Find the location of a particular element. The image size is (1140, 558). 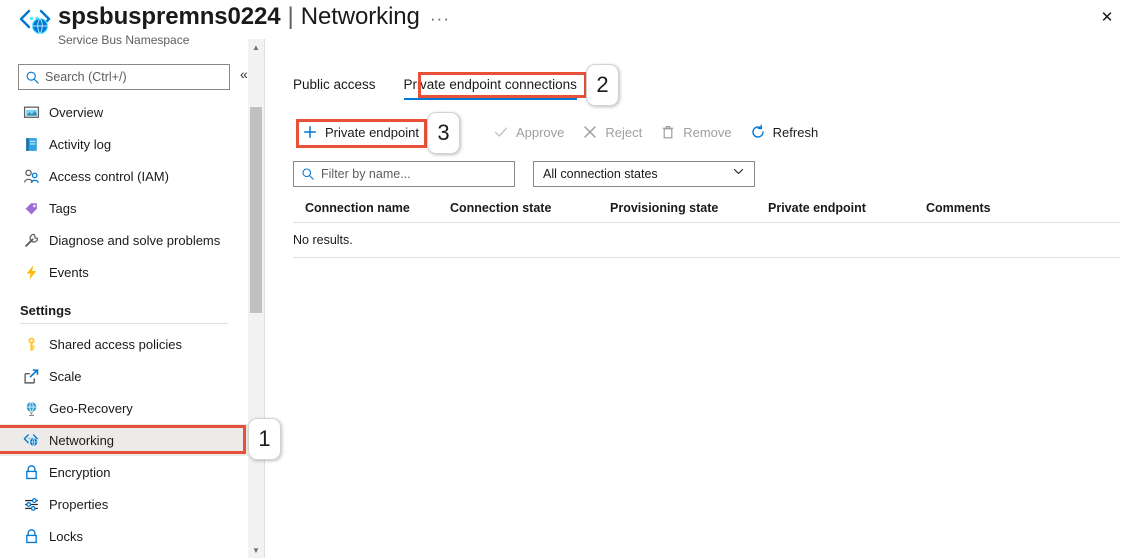

column-header-connection-state: Connection state is located at coordinates (530, 208).